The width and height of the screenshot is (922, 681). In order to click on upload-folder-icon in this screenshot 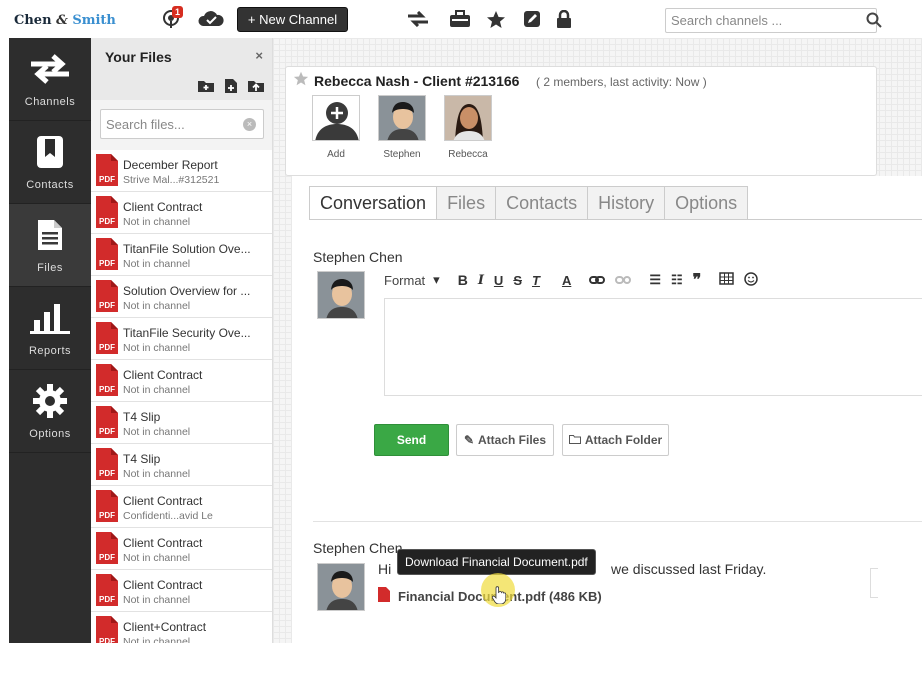, I will do `click(256, 87)`.